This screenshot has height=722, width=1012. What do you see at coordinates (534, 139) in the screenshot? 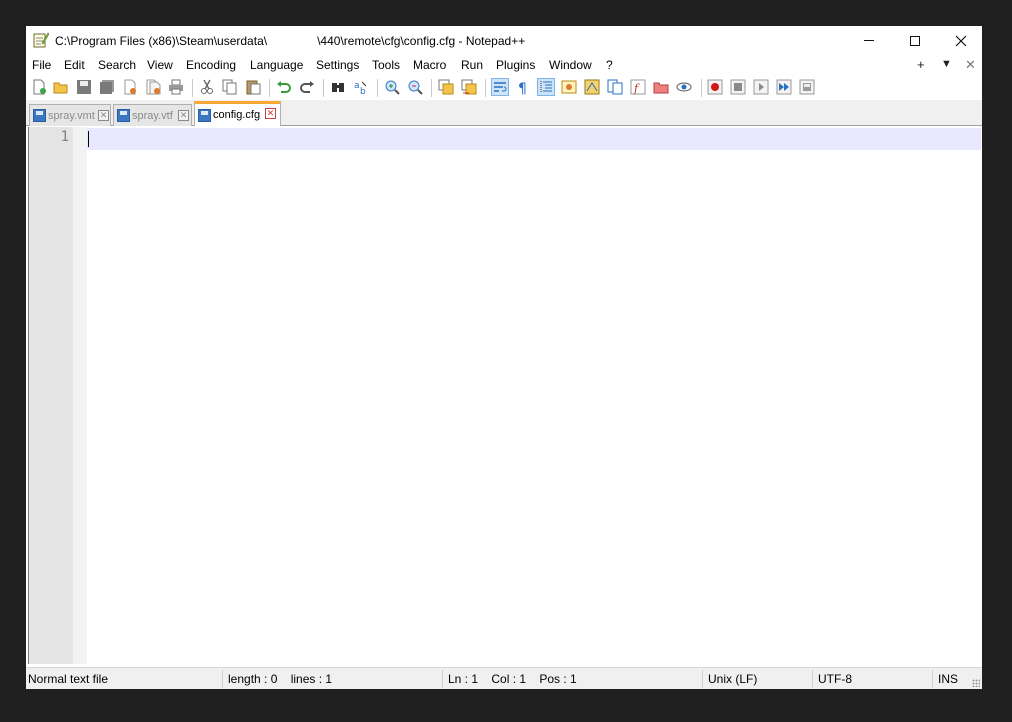
I see `current-line-highlight` at bounding box center [534, 139].